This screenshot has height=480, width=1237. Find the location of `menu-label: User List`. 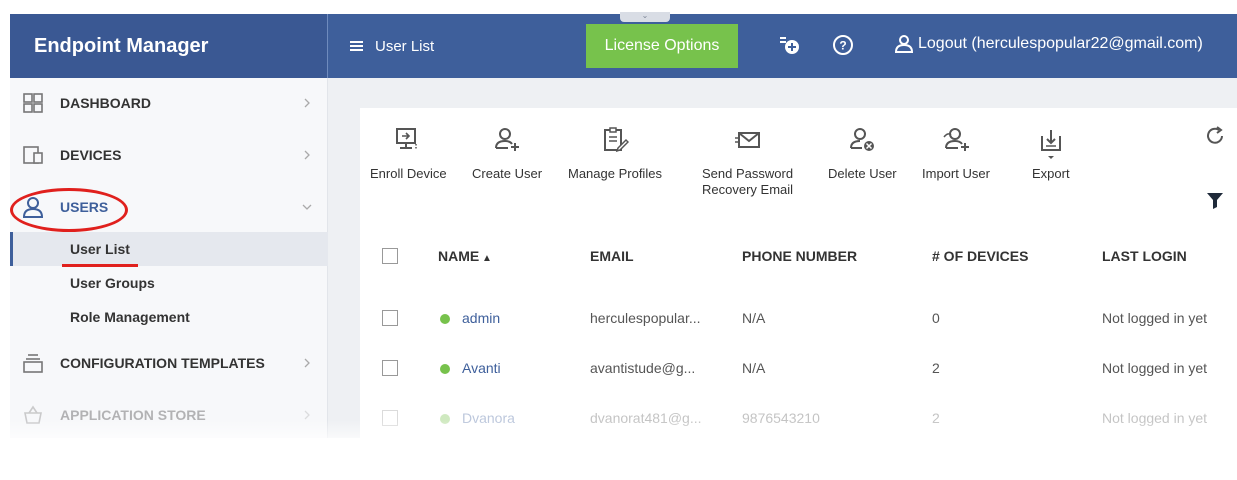

menu-label: User List is located at coordinates (405, 46).